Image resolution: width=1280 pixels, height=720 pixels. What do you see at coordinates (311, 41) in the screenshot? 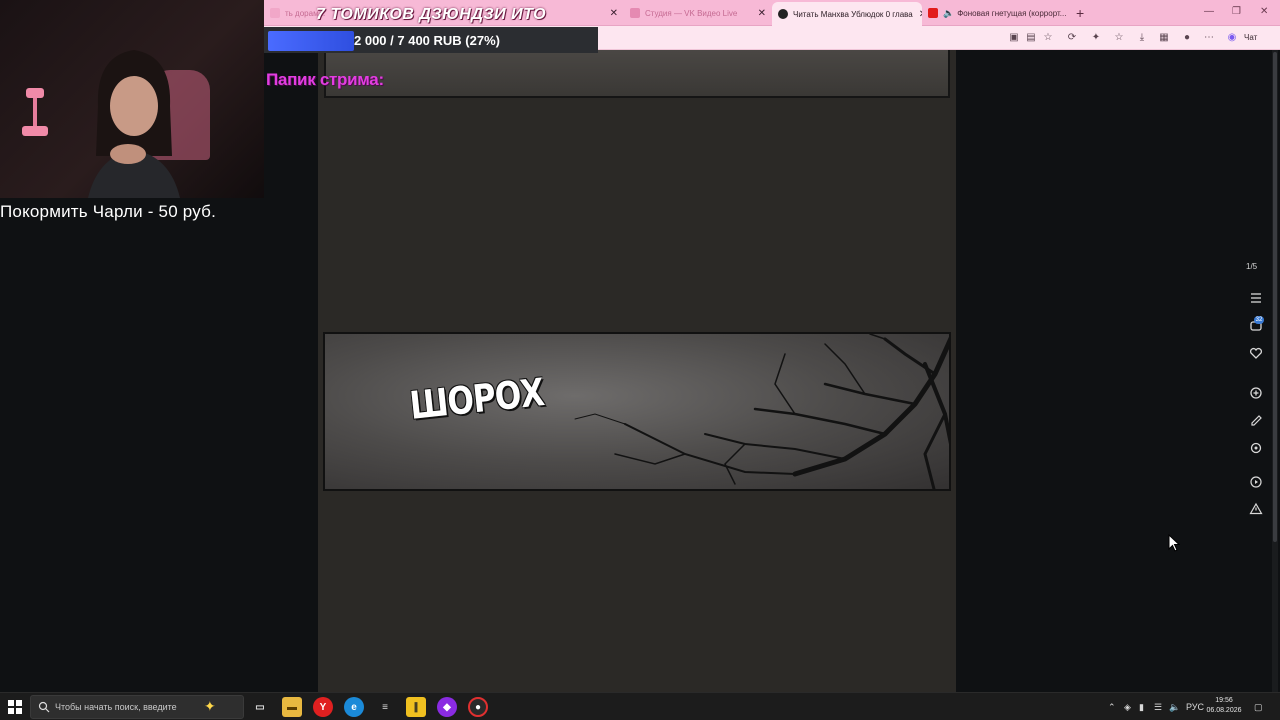
I see `donation-goal-fill` at bounding box center [311, 41].